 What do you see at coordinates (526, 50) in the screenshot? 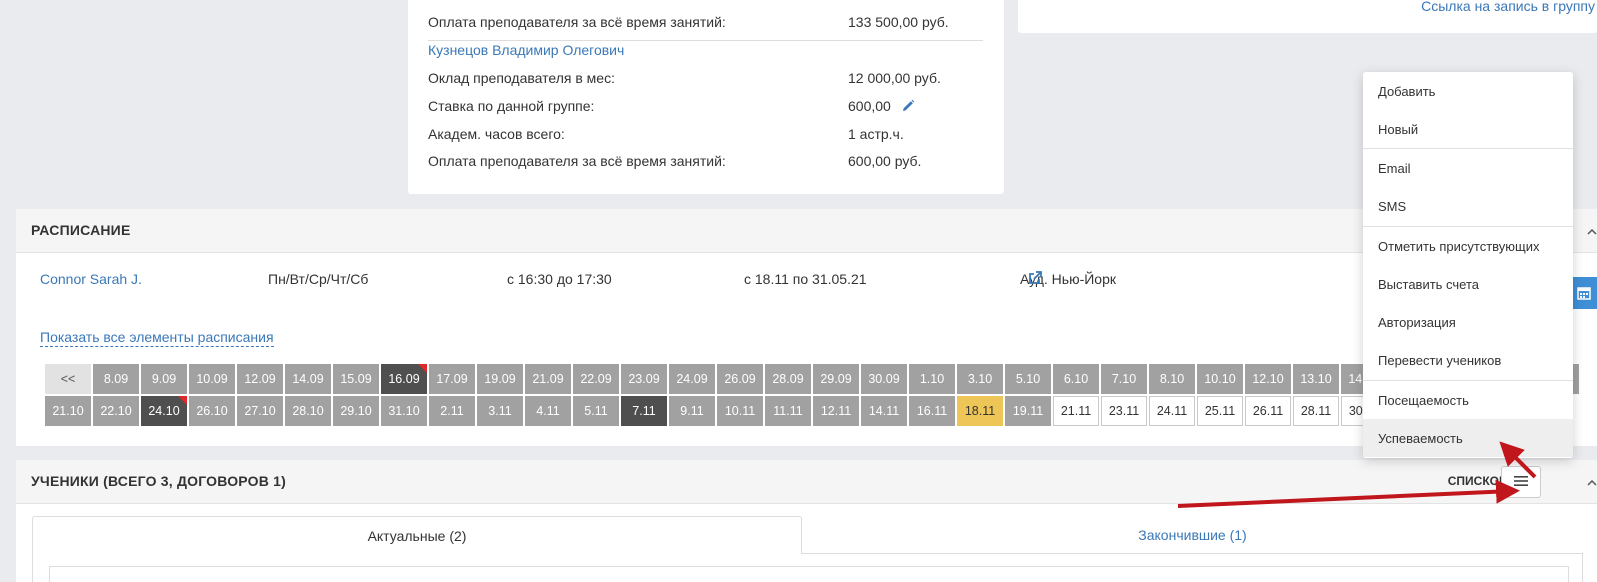
I see `teacher-name-link: Кузнецов Владимир Олегович` at bounding box center [526, 50].